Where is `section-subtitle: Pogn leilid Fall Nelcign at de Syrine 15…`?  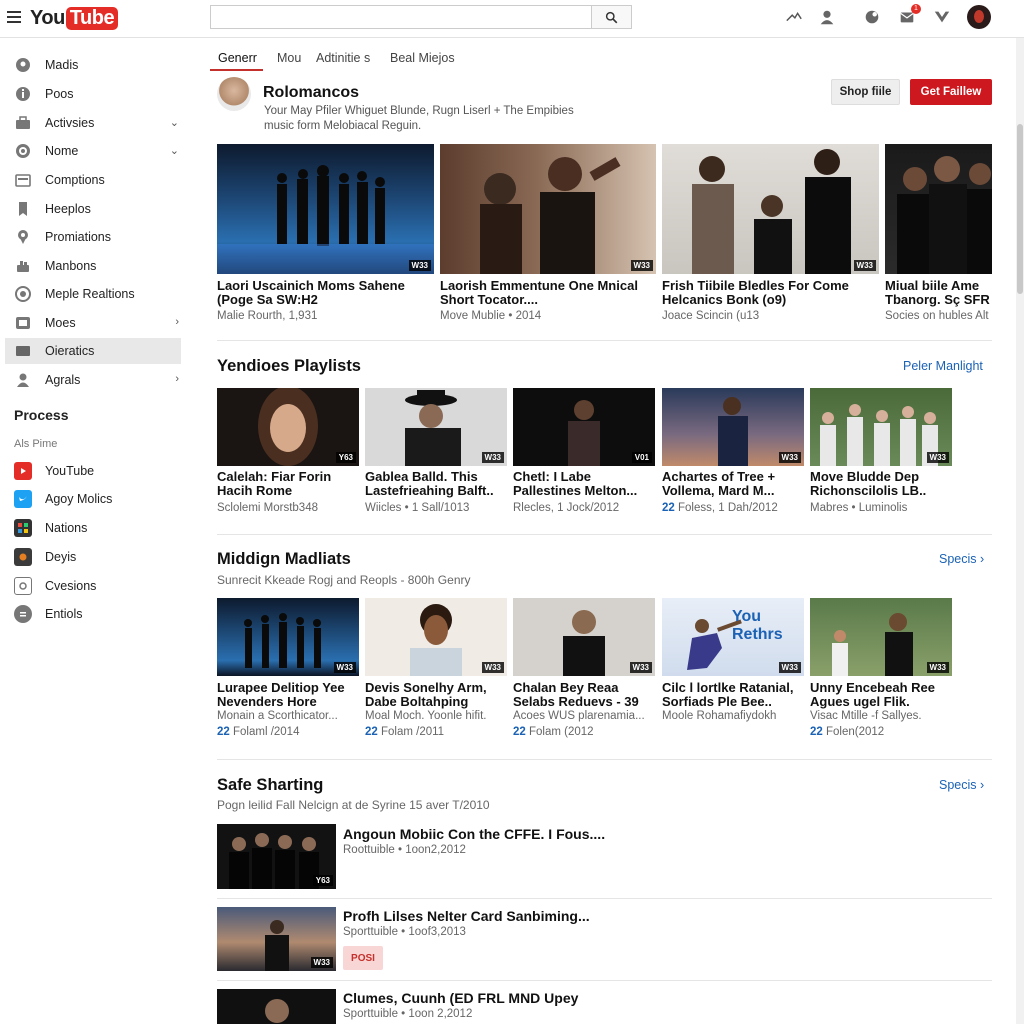
section-subtitle: Pogn leilid Fall Nelcign at de Syrine 15… is located at coordinates (353, 805).